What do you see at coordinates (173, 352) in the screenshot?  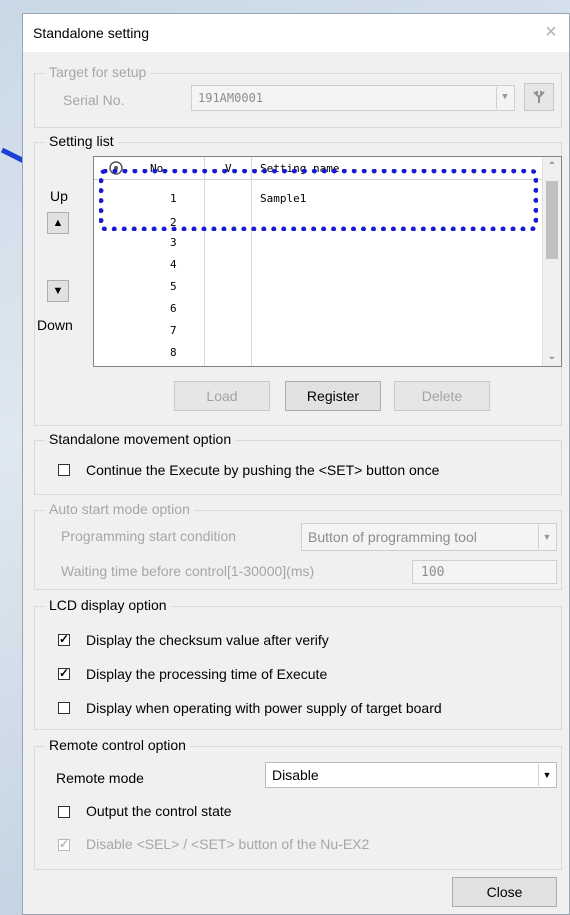 I see `row-no: 8` at bounding box center [173, 352].